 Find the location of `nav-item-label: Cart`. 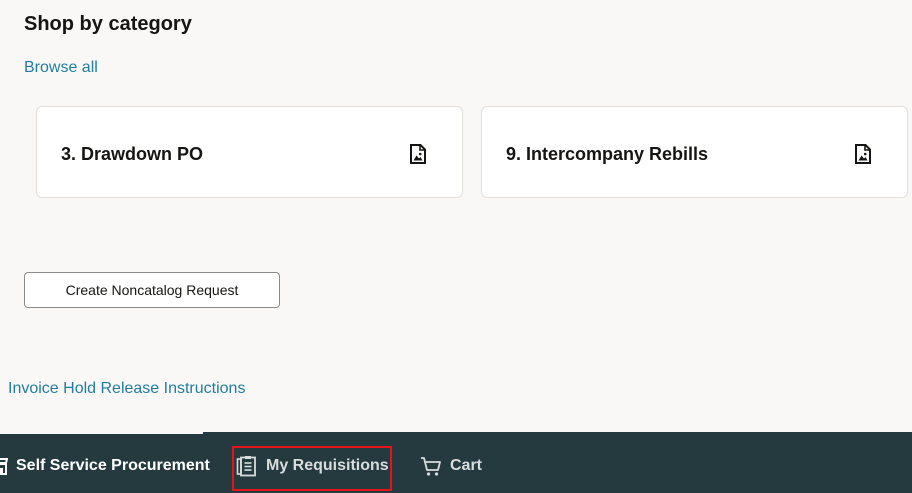

nav-item-label: Cart is located at coordinates (466, 465).